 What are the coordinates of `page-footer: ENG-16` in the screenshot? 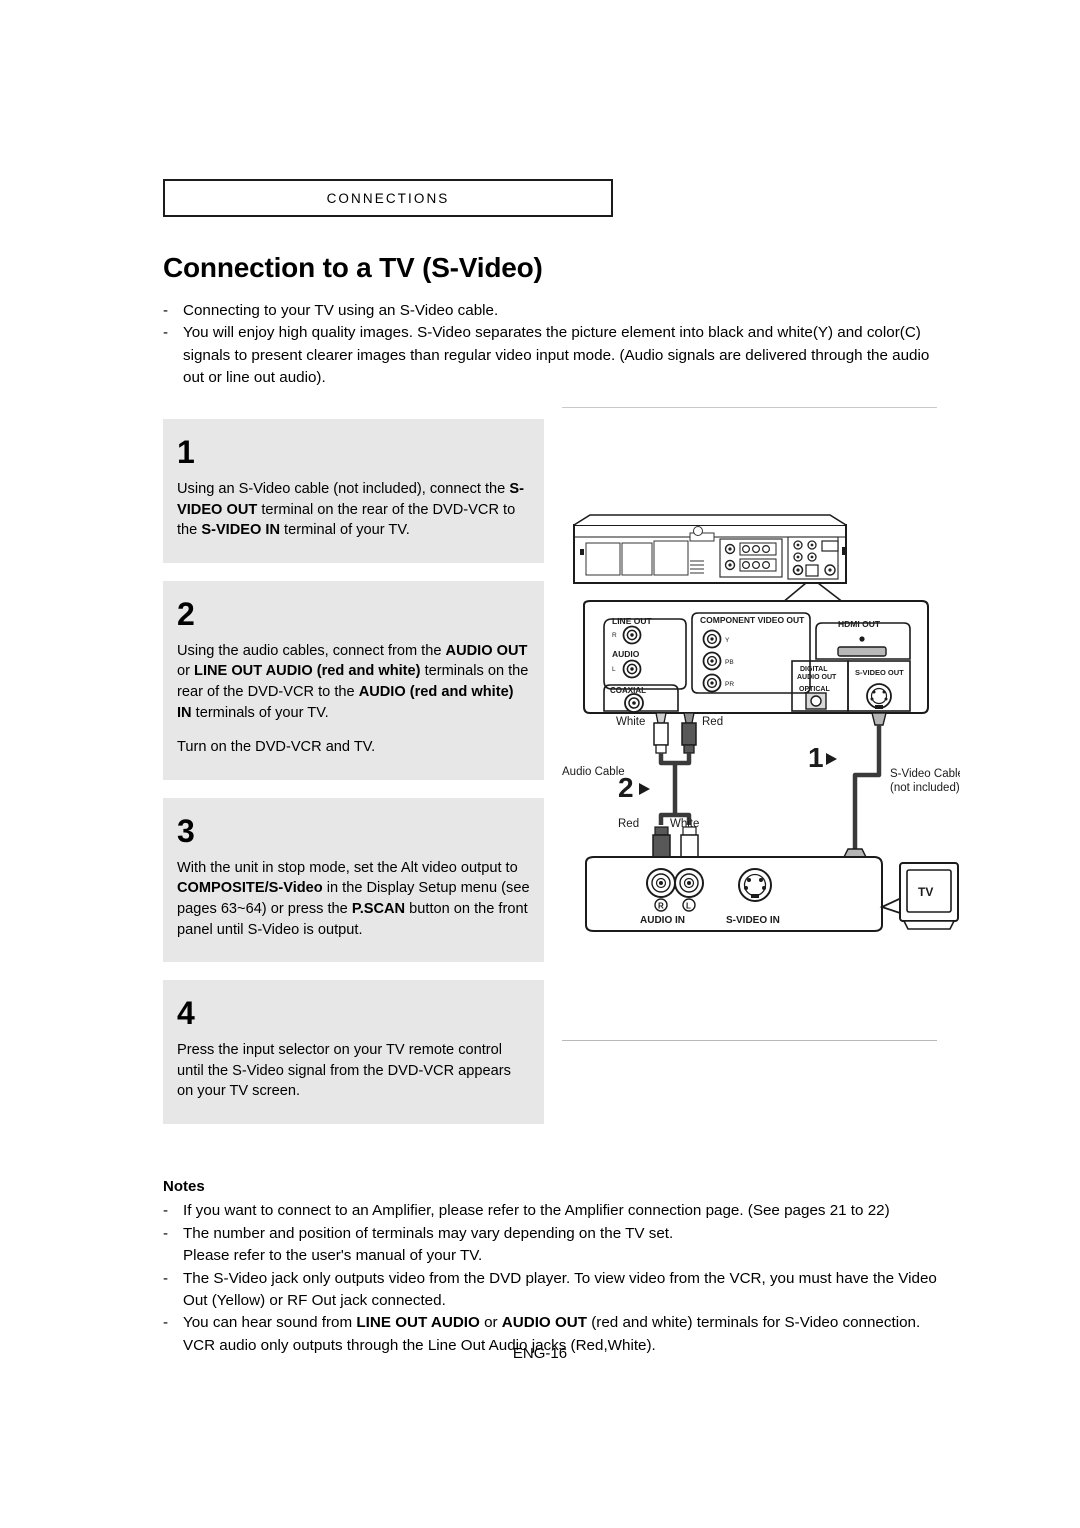 It's located at (540, 1353).